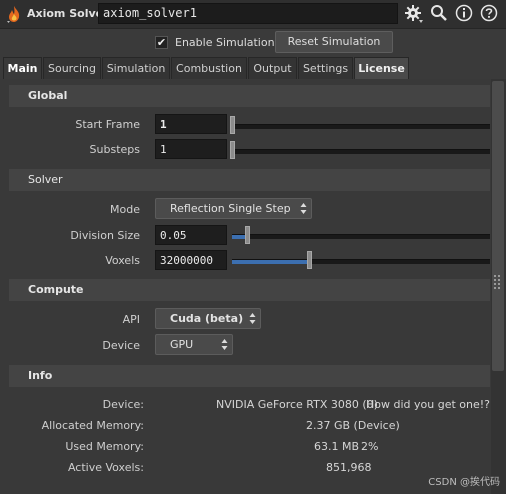  I want to click on device-menu-value: GPU, so click(182, 344).